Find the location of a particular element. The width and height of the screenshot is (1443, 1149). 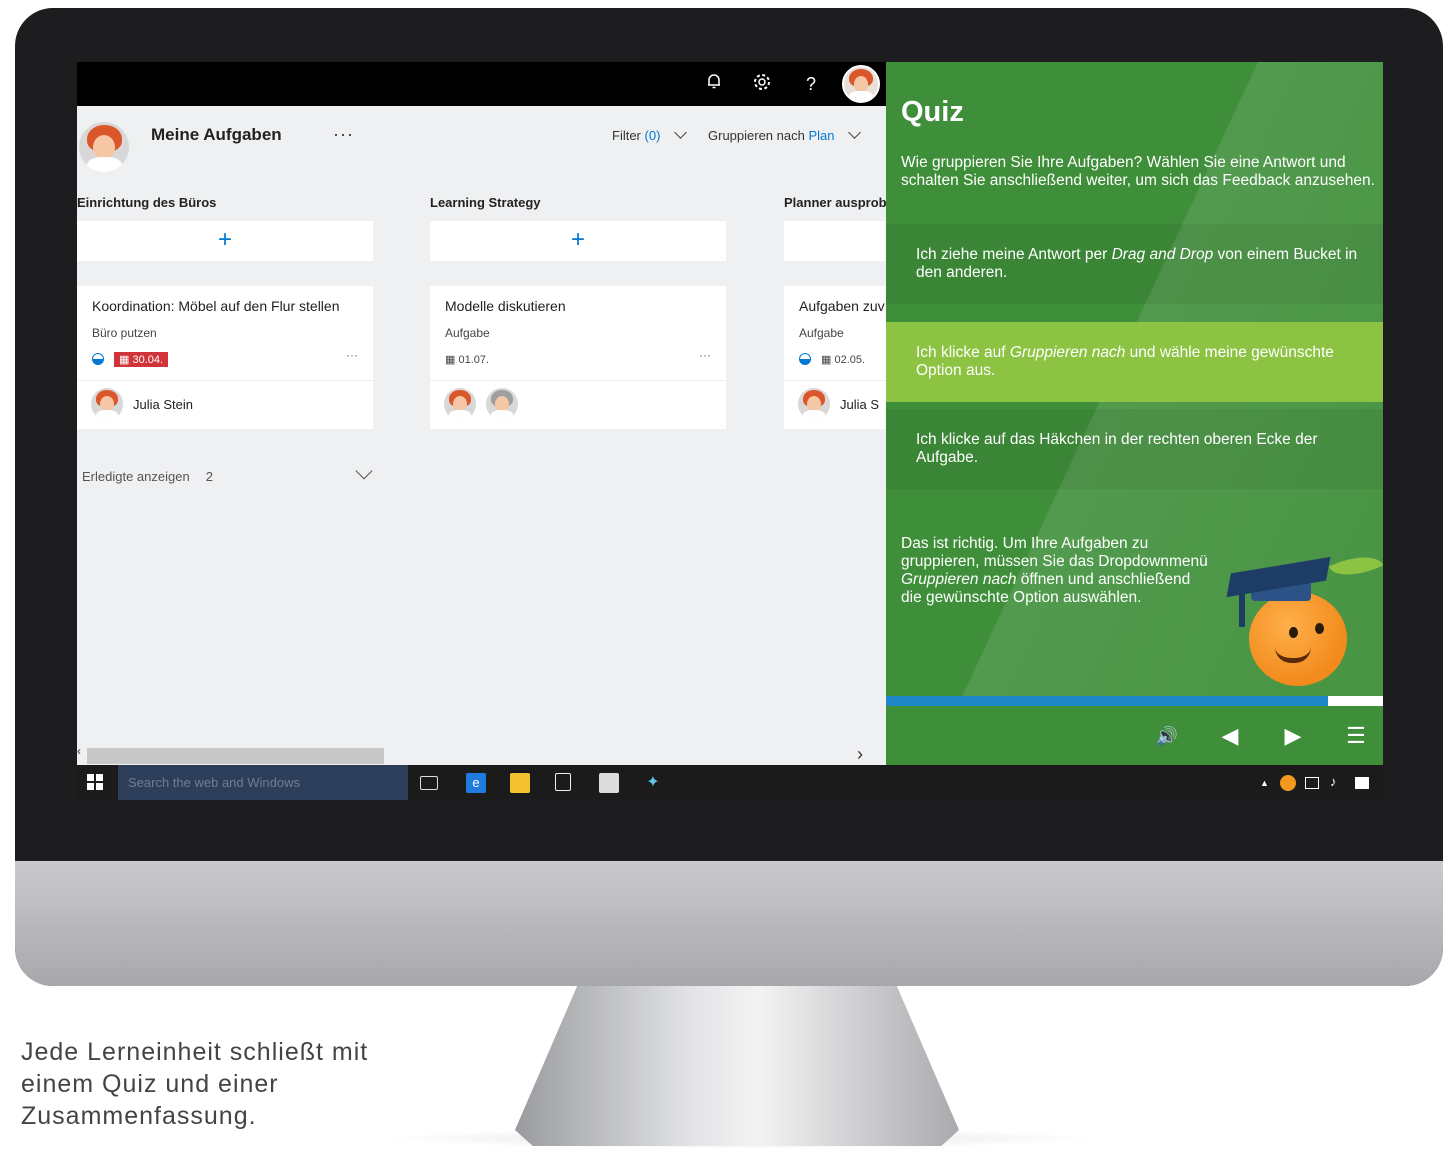

group-value: Plan is located at coordinates (821, 135).